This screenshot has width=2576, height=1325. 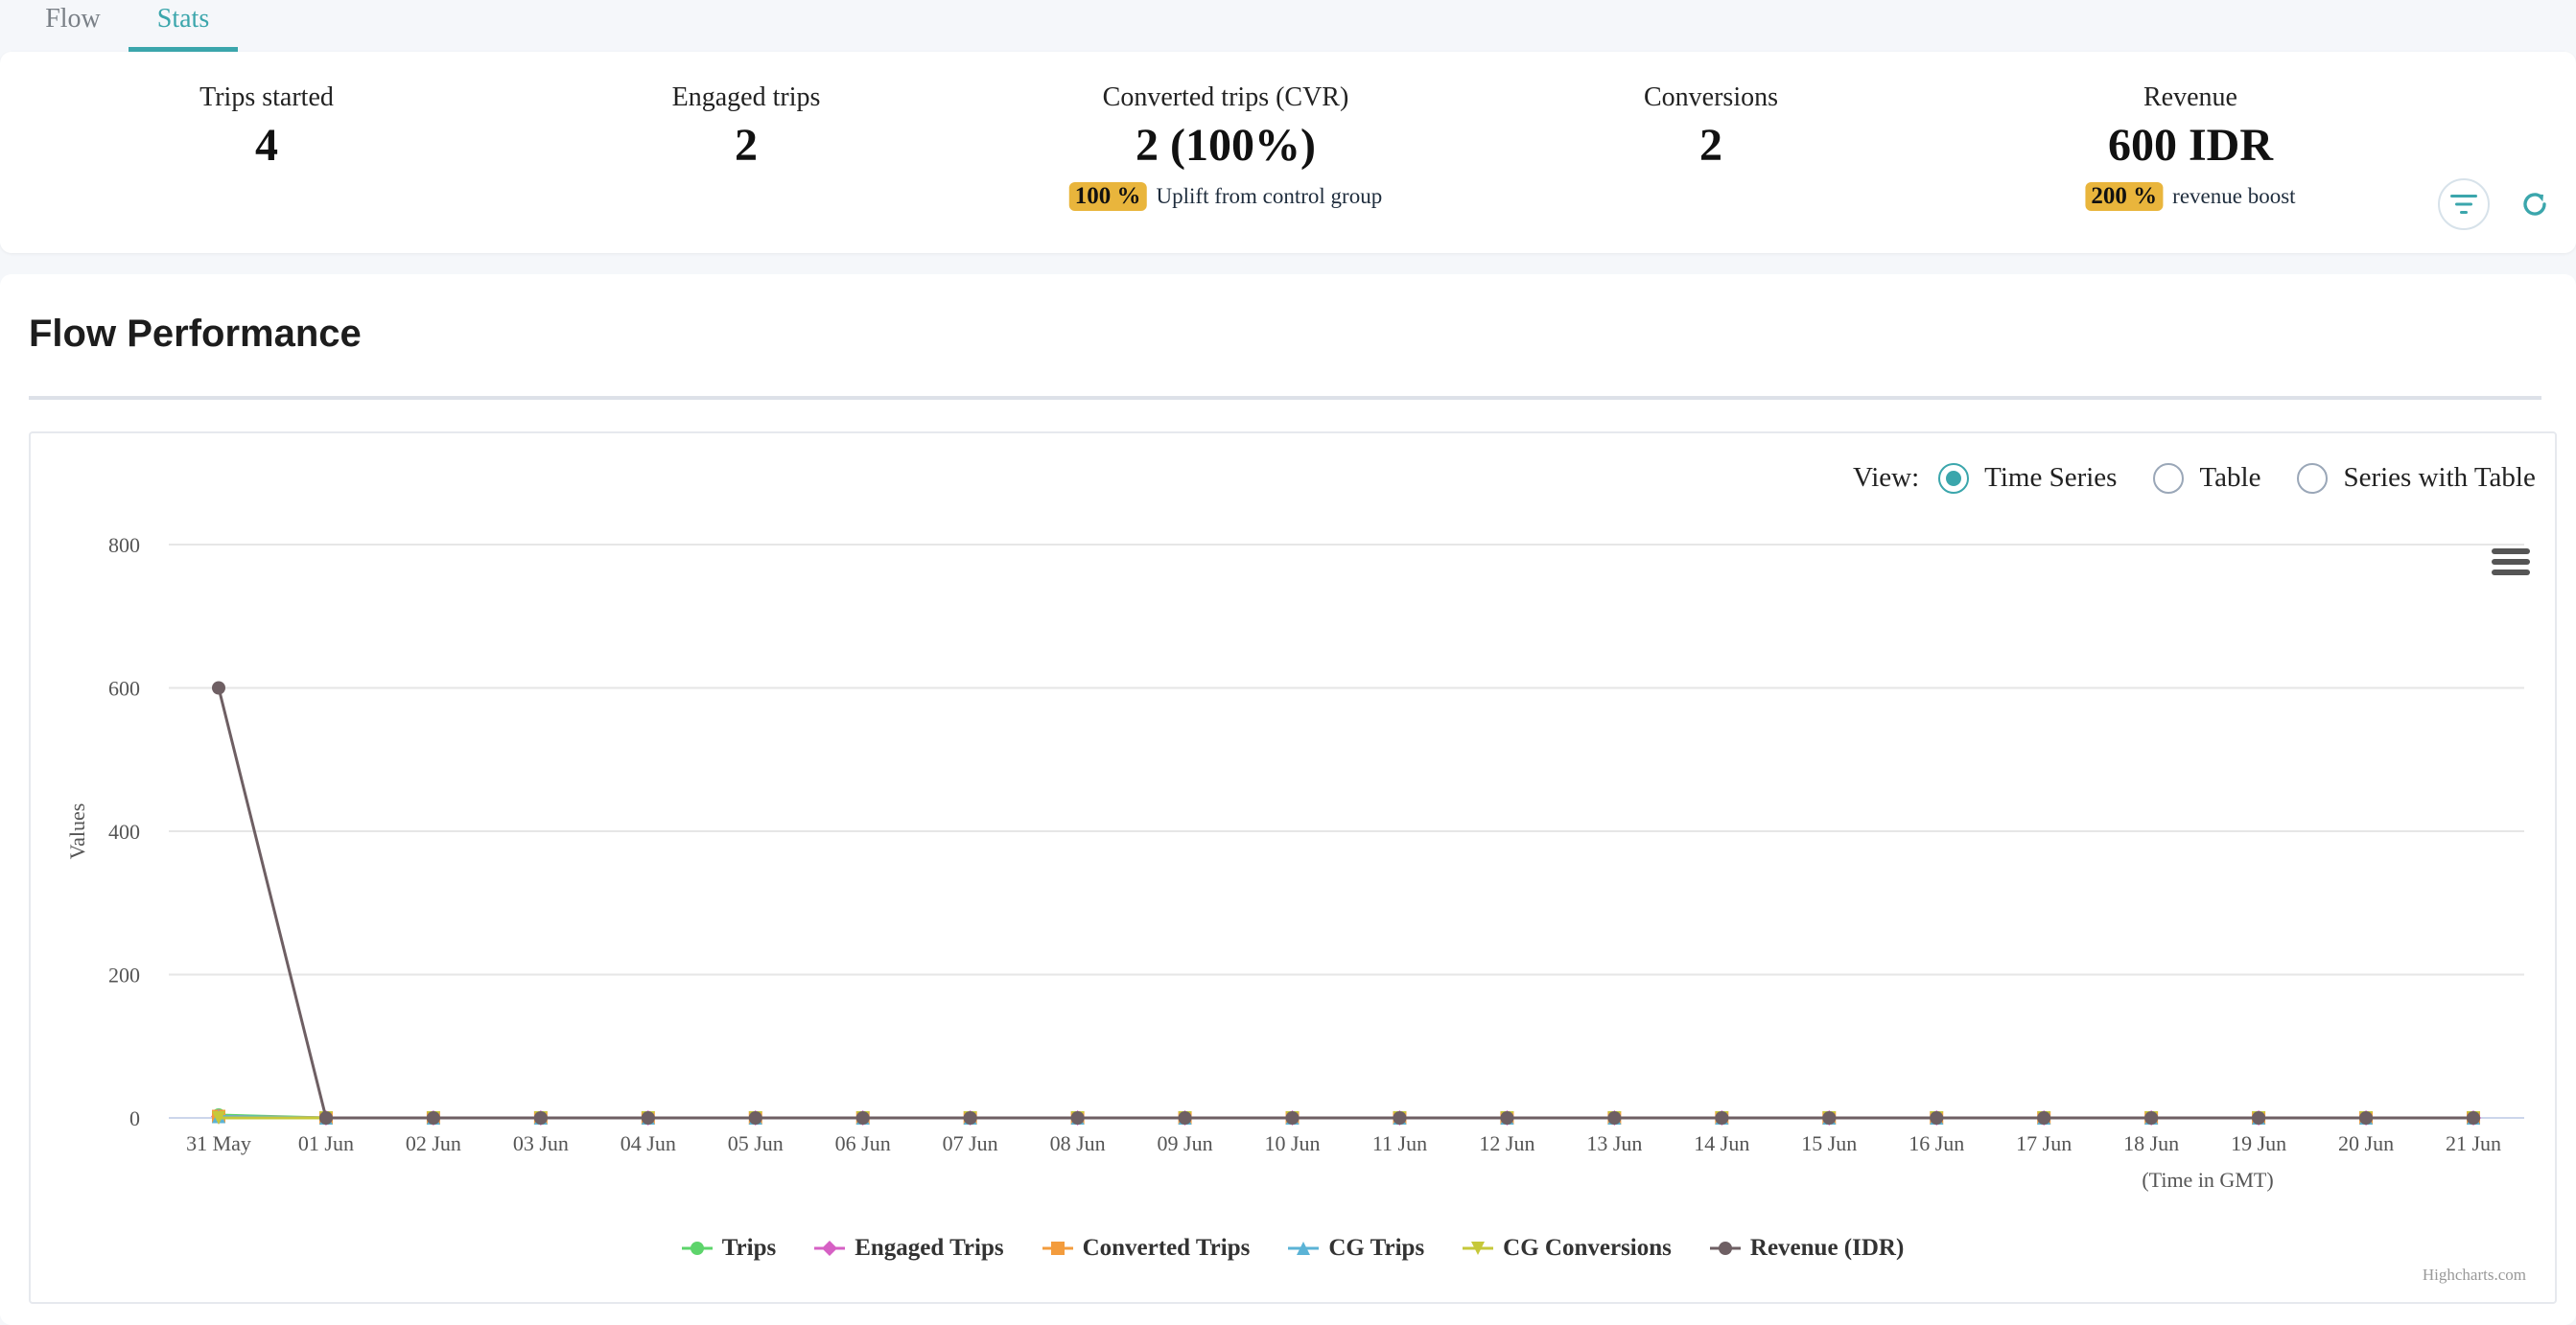 What do you see at coordinates (2474, 1275) in the screenshot?
I see `chart-credits: Highcharts.com` at bounding box center [2474, 1275].